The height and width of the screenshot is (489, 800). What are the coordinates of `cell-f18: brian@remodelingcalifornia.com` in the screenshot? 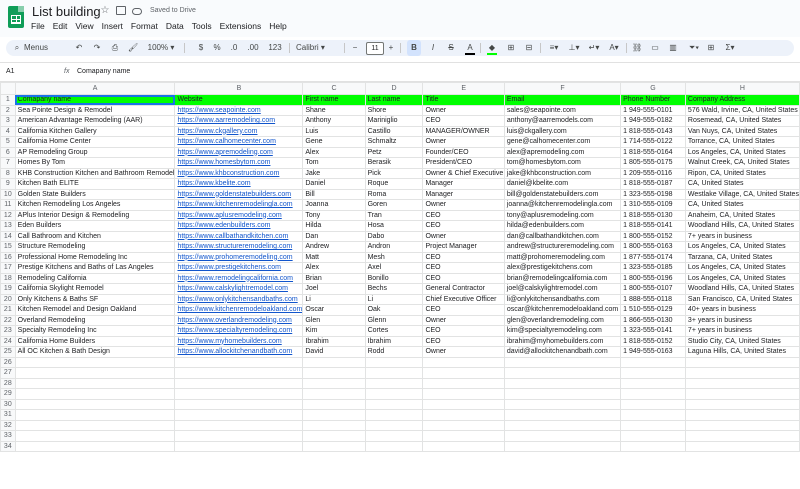 It's located at (562, 278).